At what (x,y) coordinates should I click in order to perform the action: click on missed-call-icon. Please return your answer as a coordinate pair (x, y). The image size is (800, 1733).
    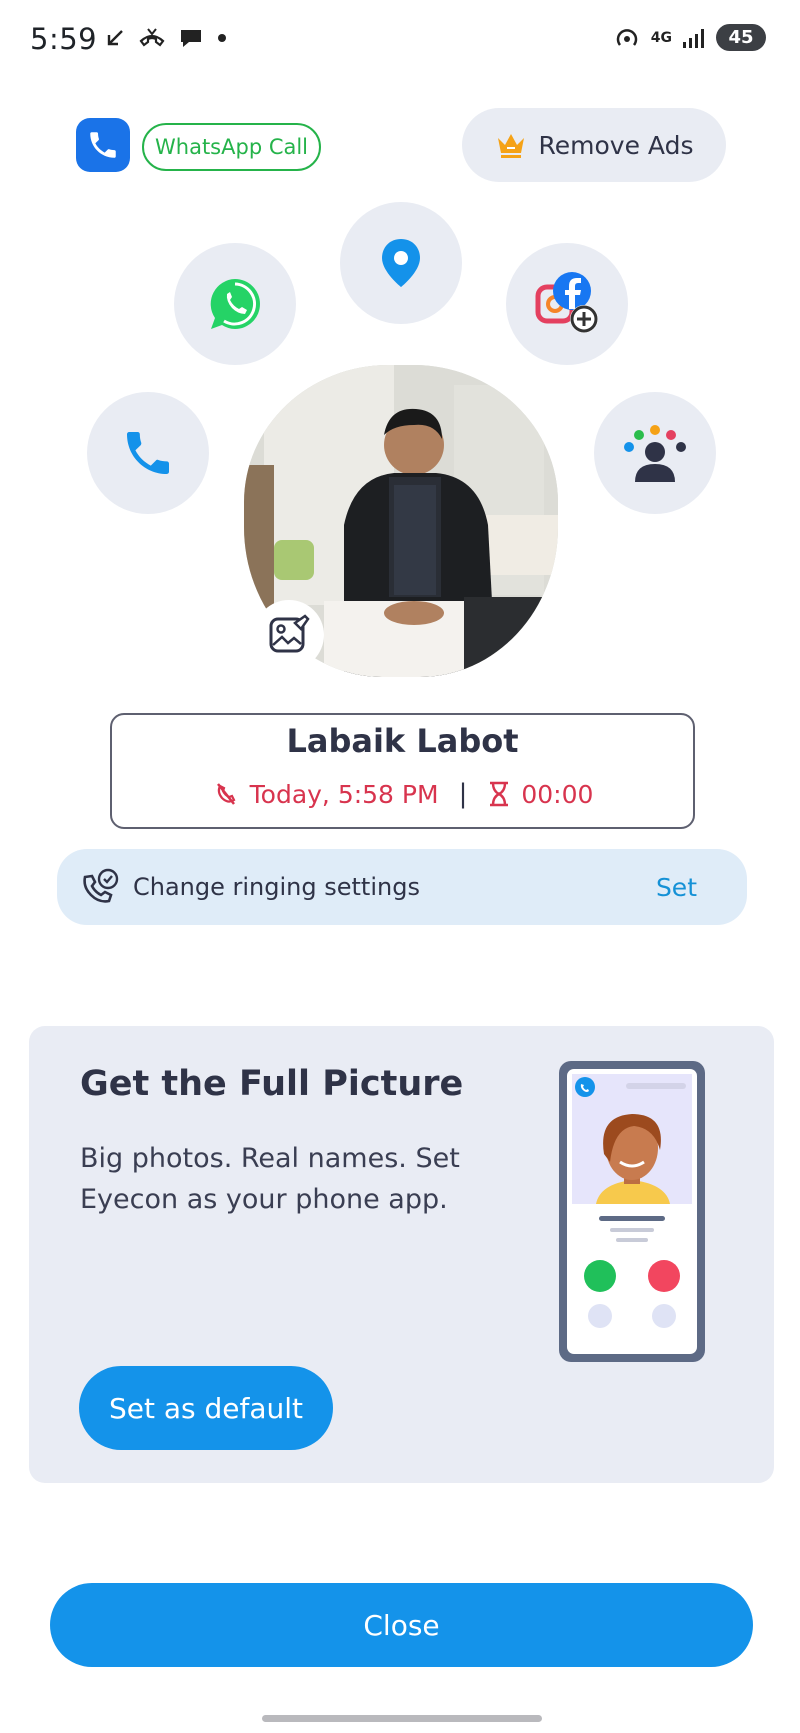
    Looking at the image, I should click on (226, 794).